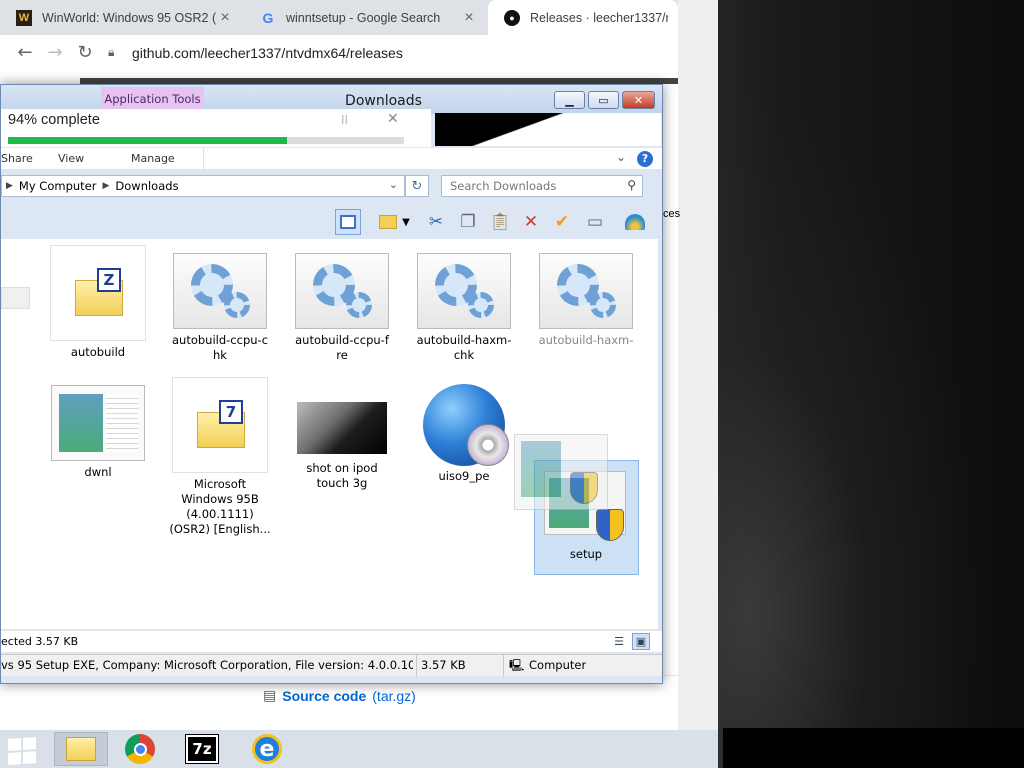  I want to click on folder-icon, so click(81, 749).